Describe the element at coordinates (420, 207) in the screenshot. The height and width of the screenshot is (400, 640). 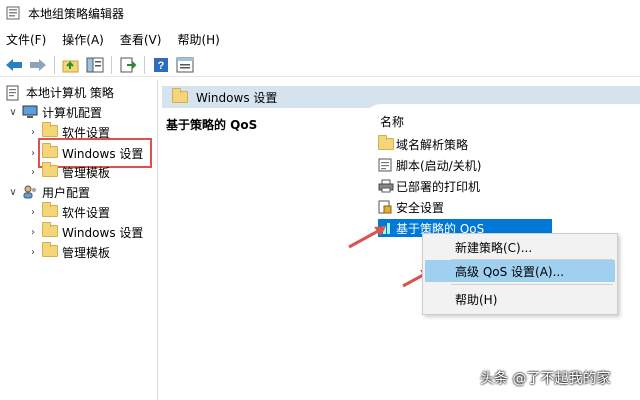
I see `list-item-label: 安全设置` at that location.